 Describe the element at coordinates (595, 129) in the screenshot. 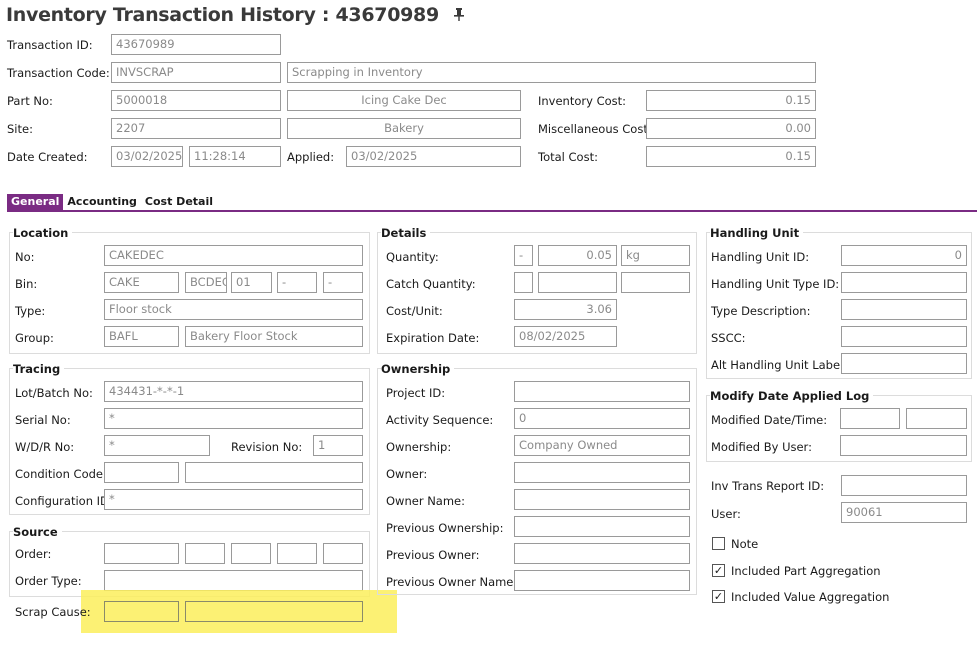

I see `misc-cost-label: Miscellaneous Cost:` at that location.